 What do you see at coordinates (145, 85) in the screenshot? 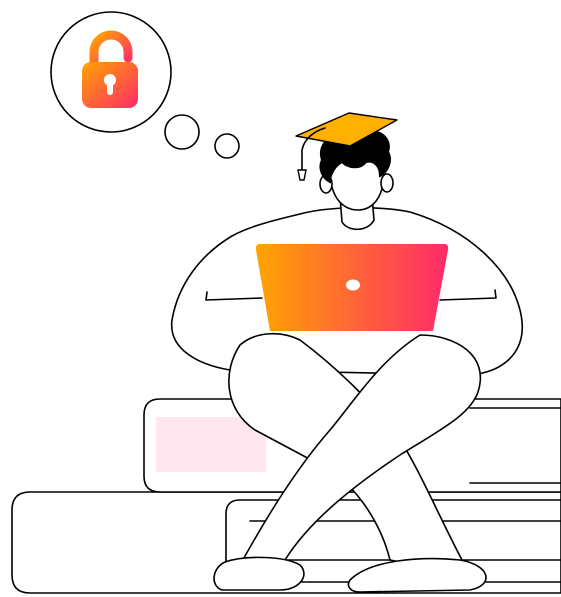
I see `thought-bubble` at bounding box center [145, 85].